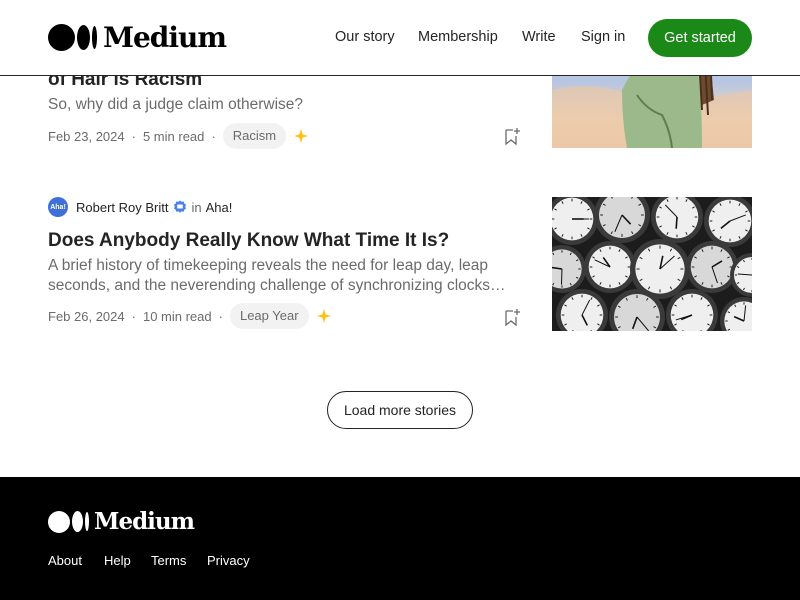 The image size is (800, 600). I want to click on in-label: in, so click(196, 207).